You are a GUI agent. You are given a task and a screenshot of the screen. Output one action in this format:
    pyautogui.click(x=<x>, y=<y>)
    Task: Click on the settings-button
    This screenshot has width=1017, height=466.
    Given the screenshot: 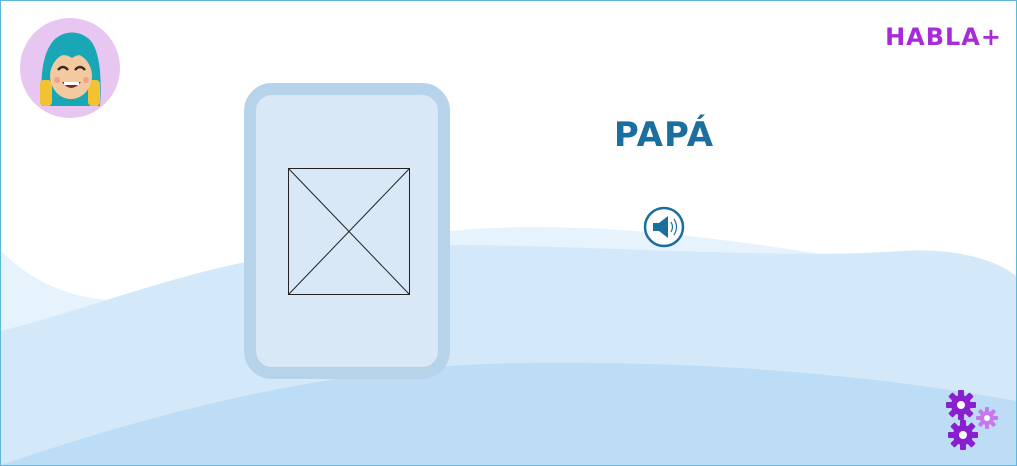 What is the action you would take?
    pyautogui.click(x=973, y=421)
    